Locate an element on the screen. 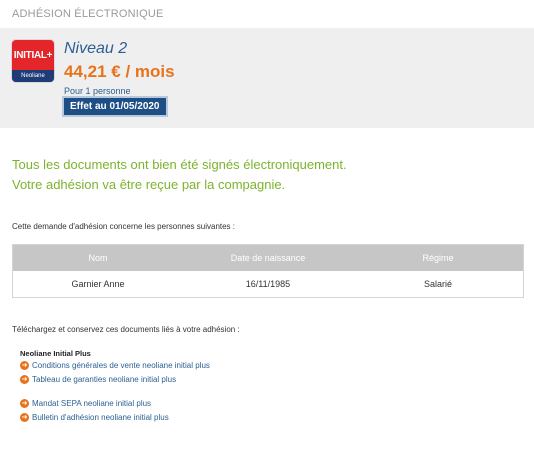  header-nom: Nom is located at coordinates (98, 258).